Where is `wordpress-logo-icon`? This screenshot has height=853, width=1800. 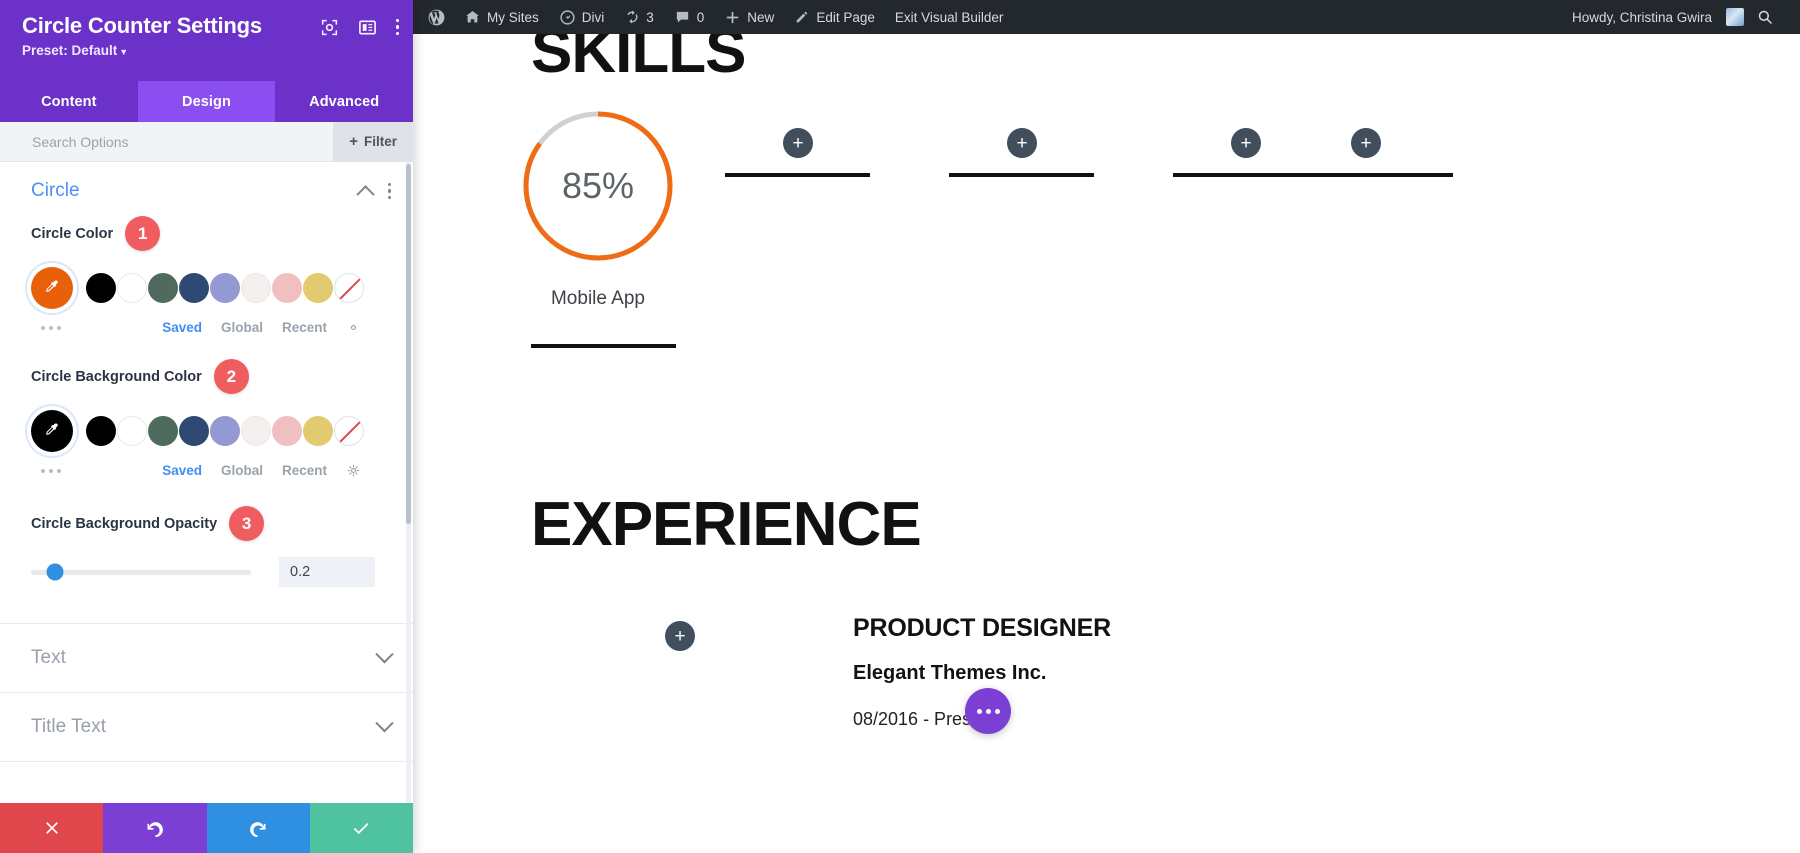
wordpress-logo-icon is located at coordinates (433, 17).